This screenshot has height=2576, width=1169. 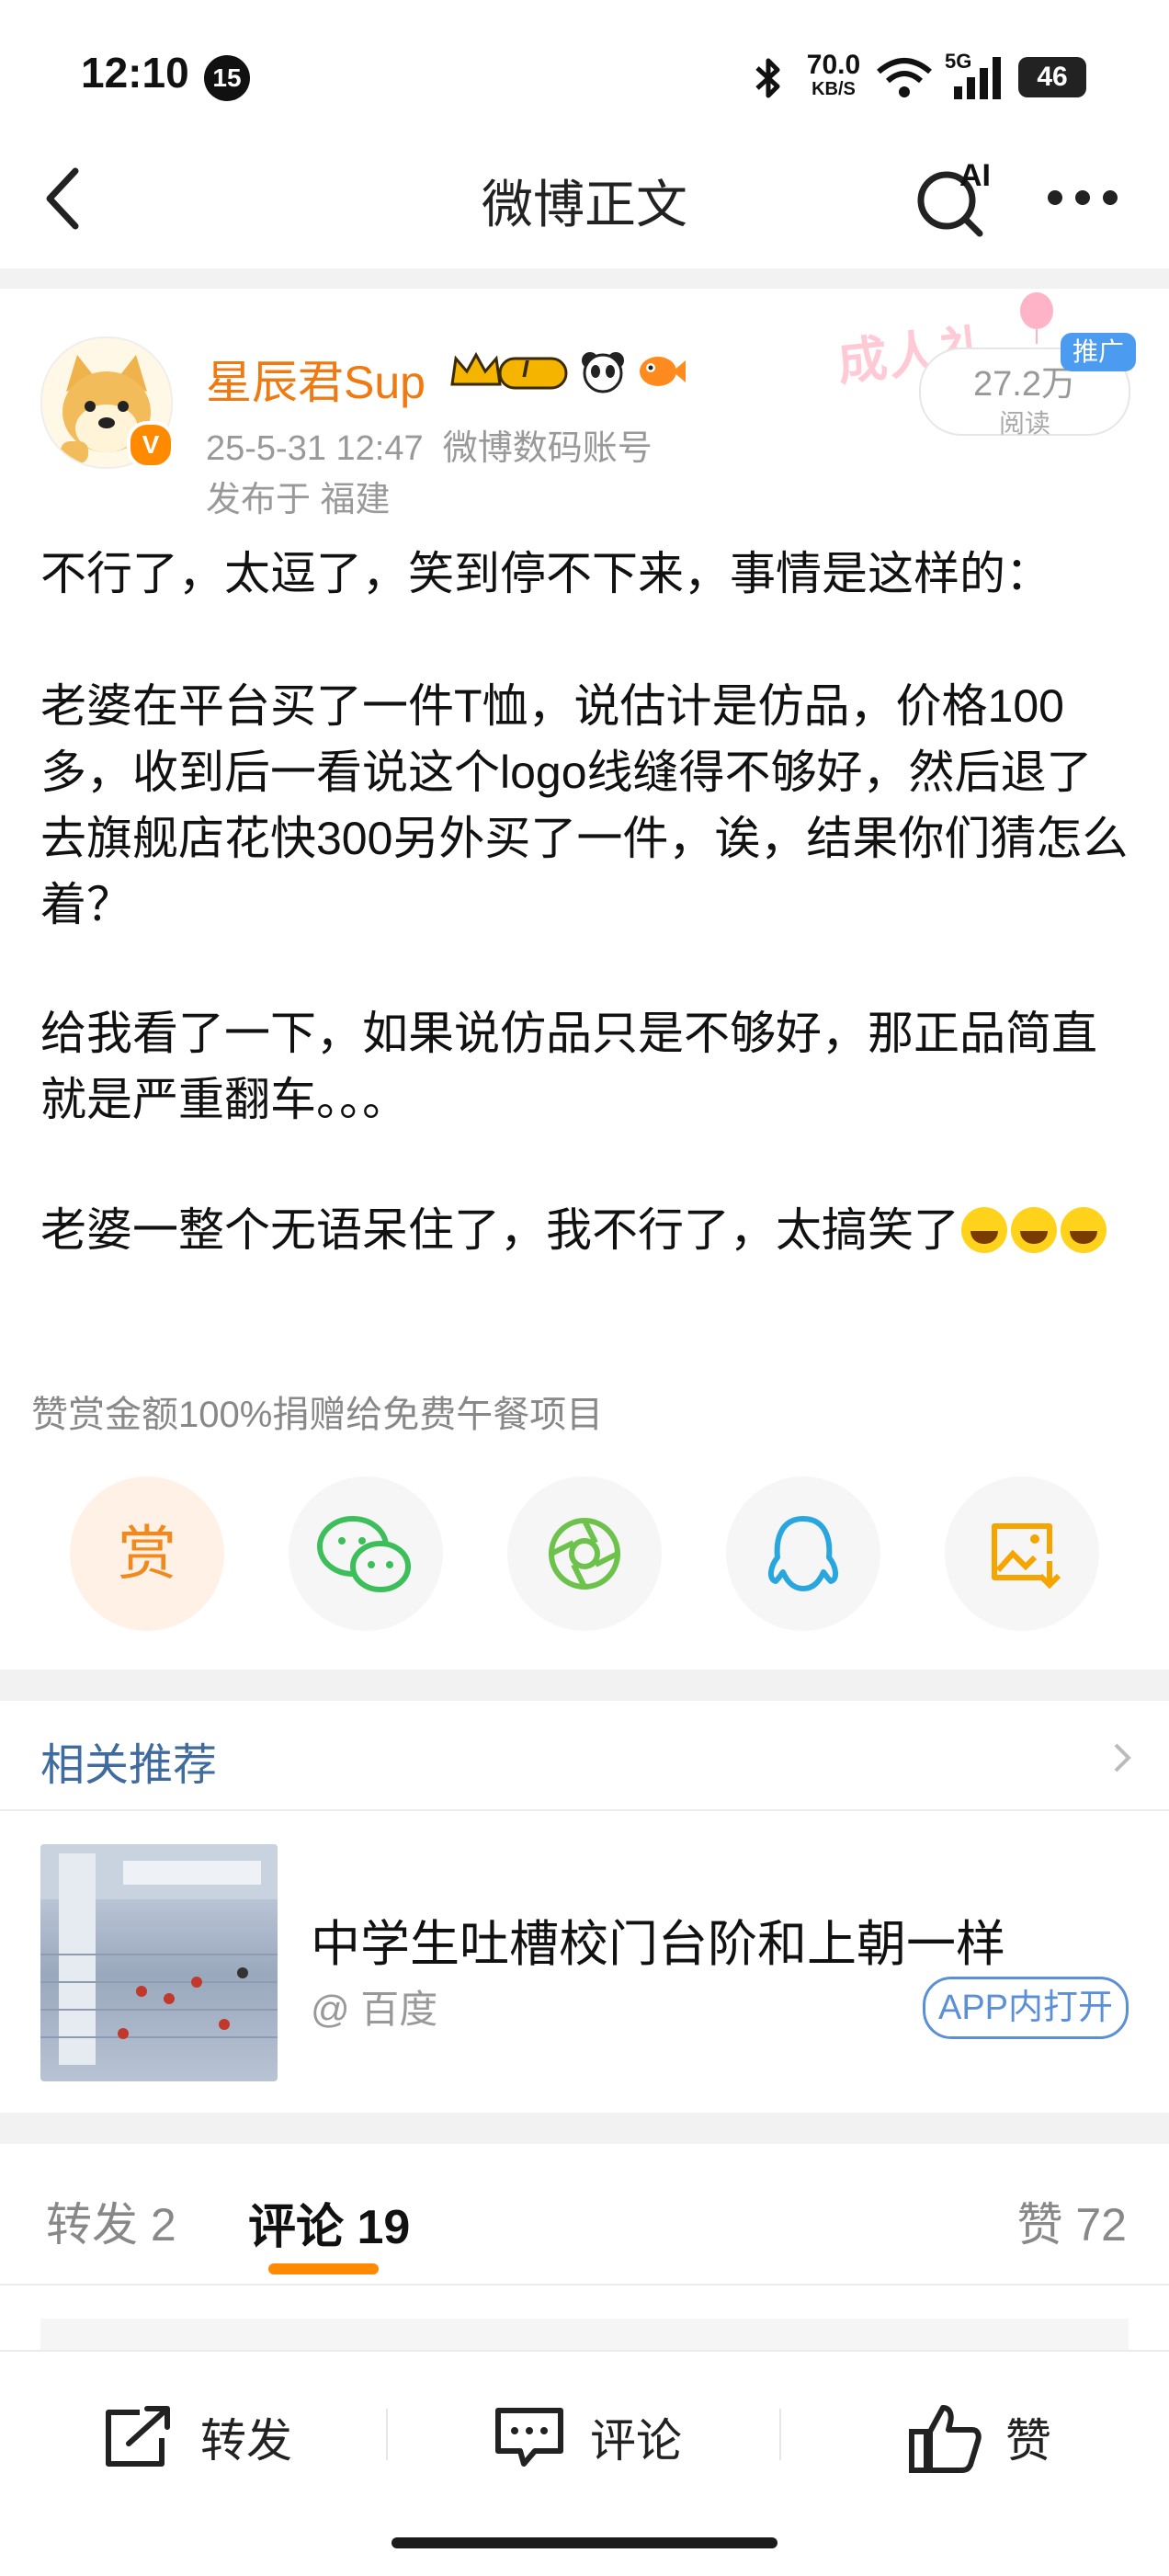 I want to click on tab-comment: 评论 19, so click(x=329, y=2222).